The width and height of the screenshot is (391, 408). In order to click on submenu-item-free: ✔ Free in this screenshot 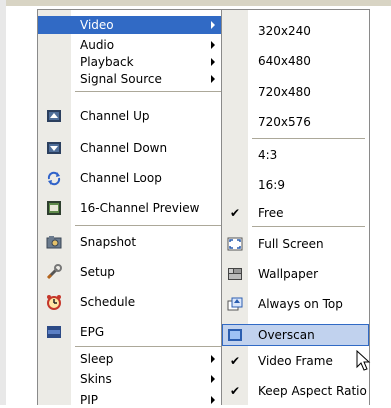, I will do `click(295, 213)`.